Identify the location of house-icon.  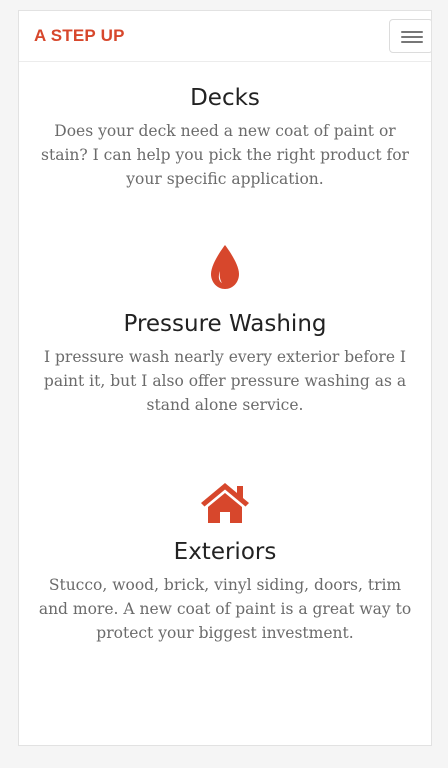
(225, 503).